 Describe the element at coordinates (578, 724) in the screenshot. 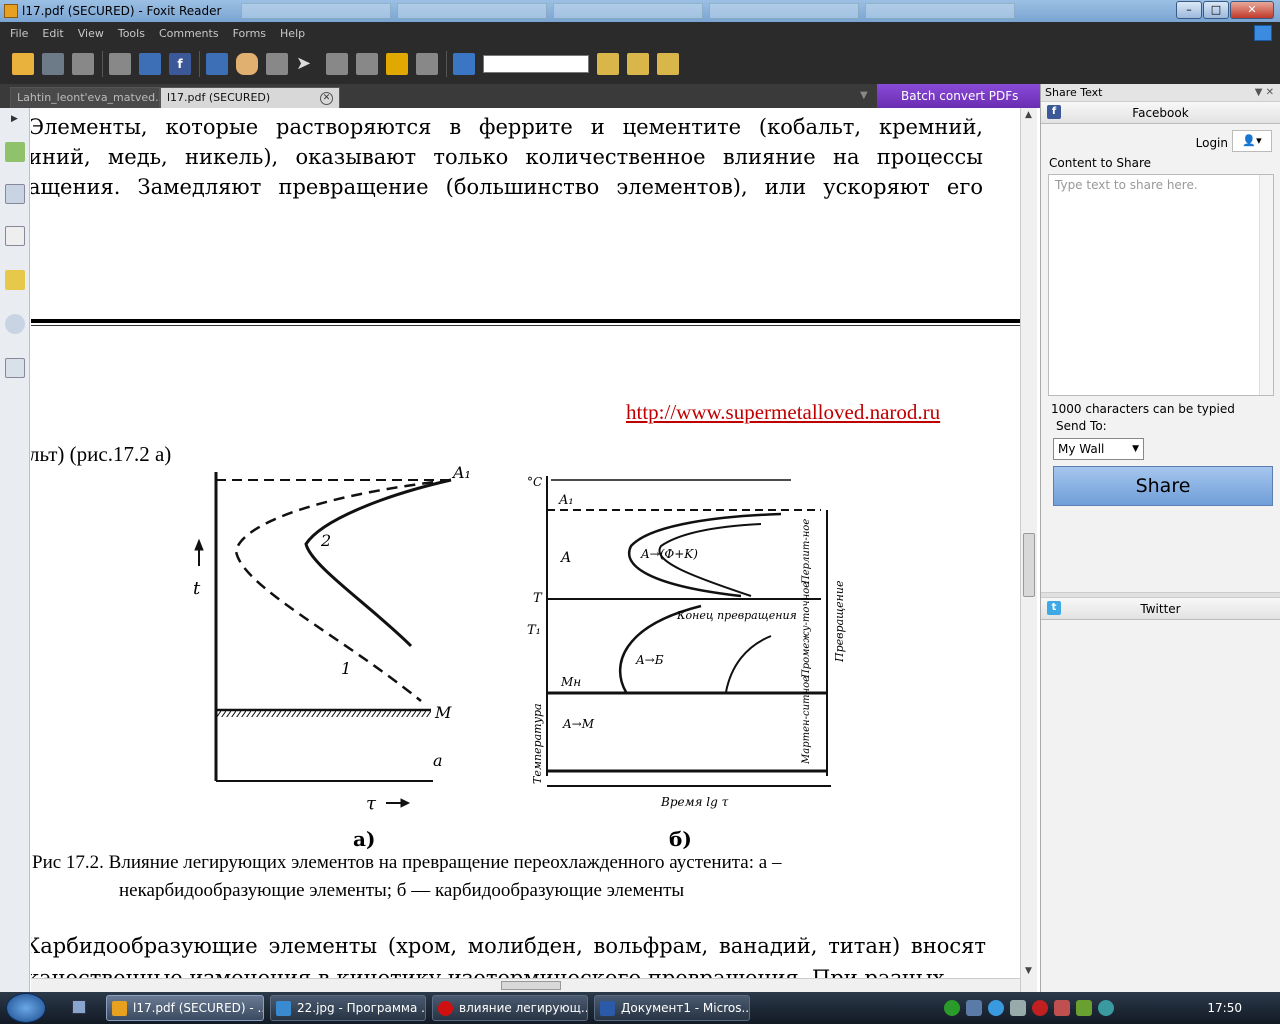

I see `martensite-reaction-label: A→M` at that location.